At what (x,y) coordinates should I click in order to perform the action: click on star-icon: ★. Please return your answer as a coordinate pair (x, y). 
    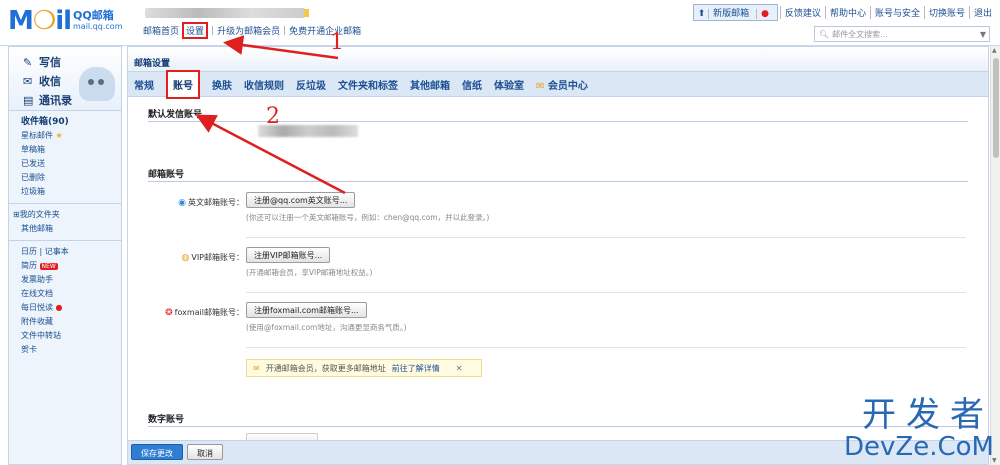
    Looking at the image, I should click on (59, 135).